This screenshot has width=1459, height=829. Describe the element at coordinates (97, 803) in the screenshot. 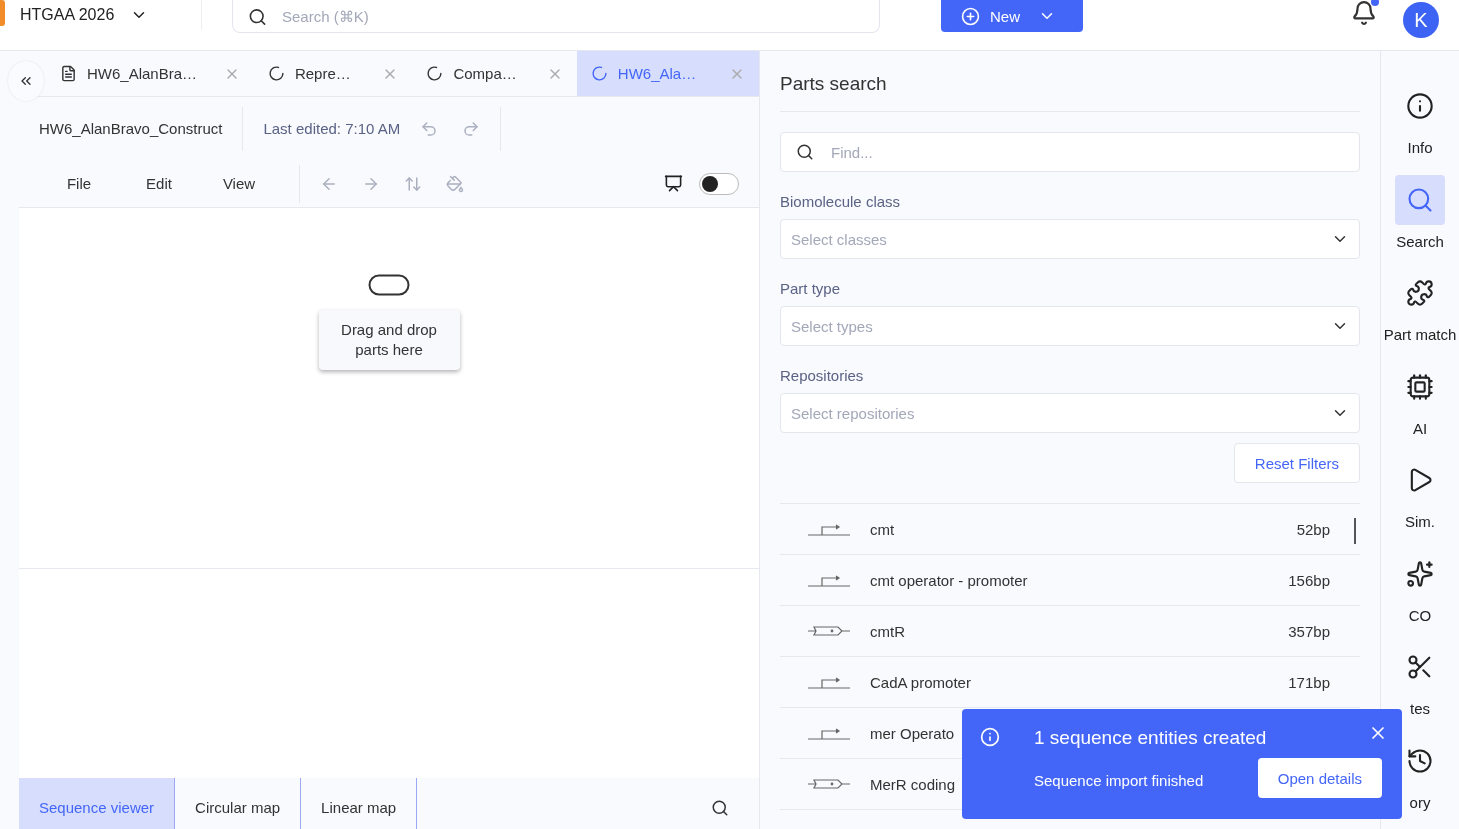

I see `view-tab: Sequence viewer` at that location.